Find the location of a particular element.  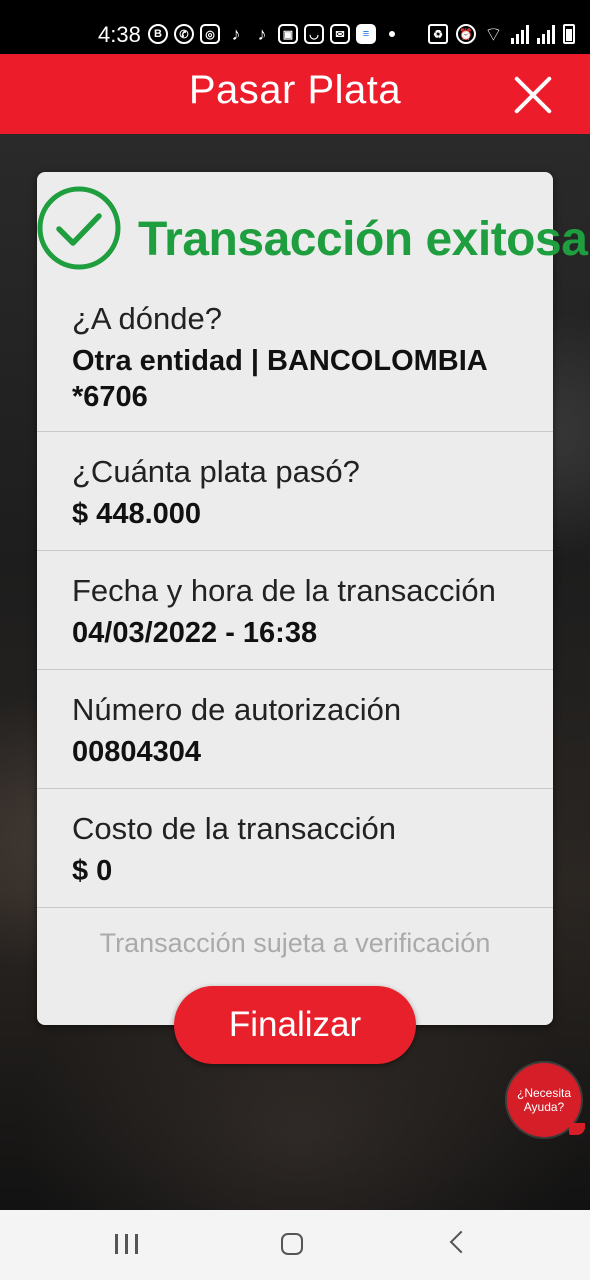

page-title: Pasar Plata is located at coordinates (295, 90).